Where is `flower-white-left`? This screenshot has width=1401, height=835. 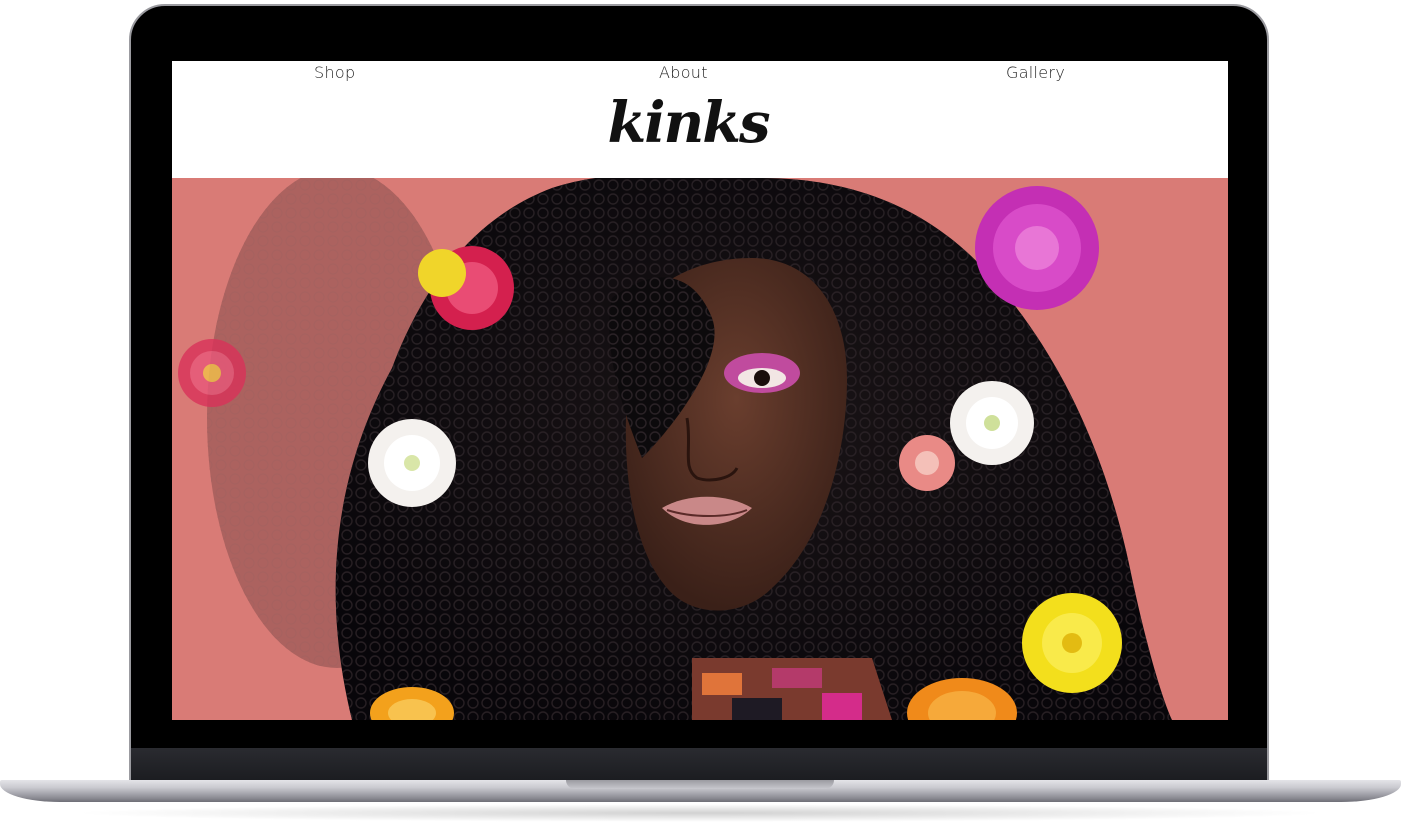 flower-white-left is located at coordinates (412, 463).